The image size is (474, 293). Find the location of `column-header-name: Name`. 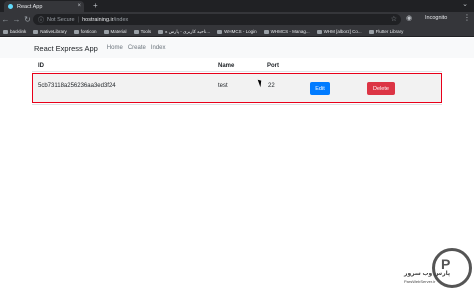

column-header-name: Name is located at coordinates (226, 66).